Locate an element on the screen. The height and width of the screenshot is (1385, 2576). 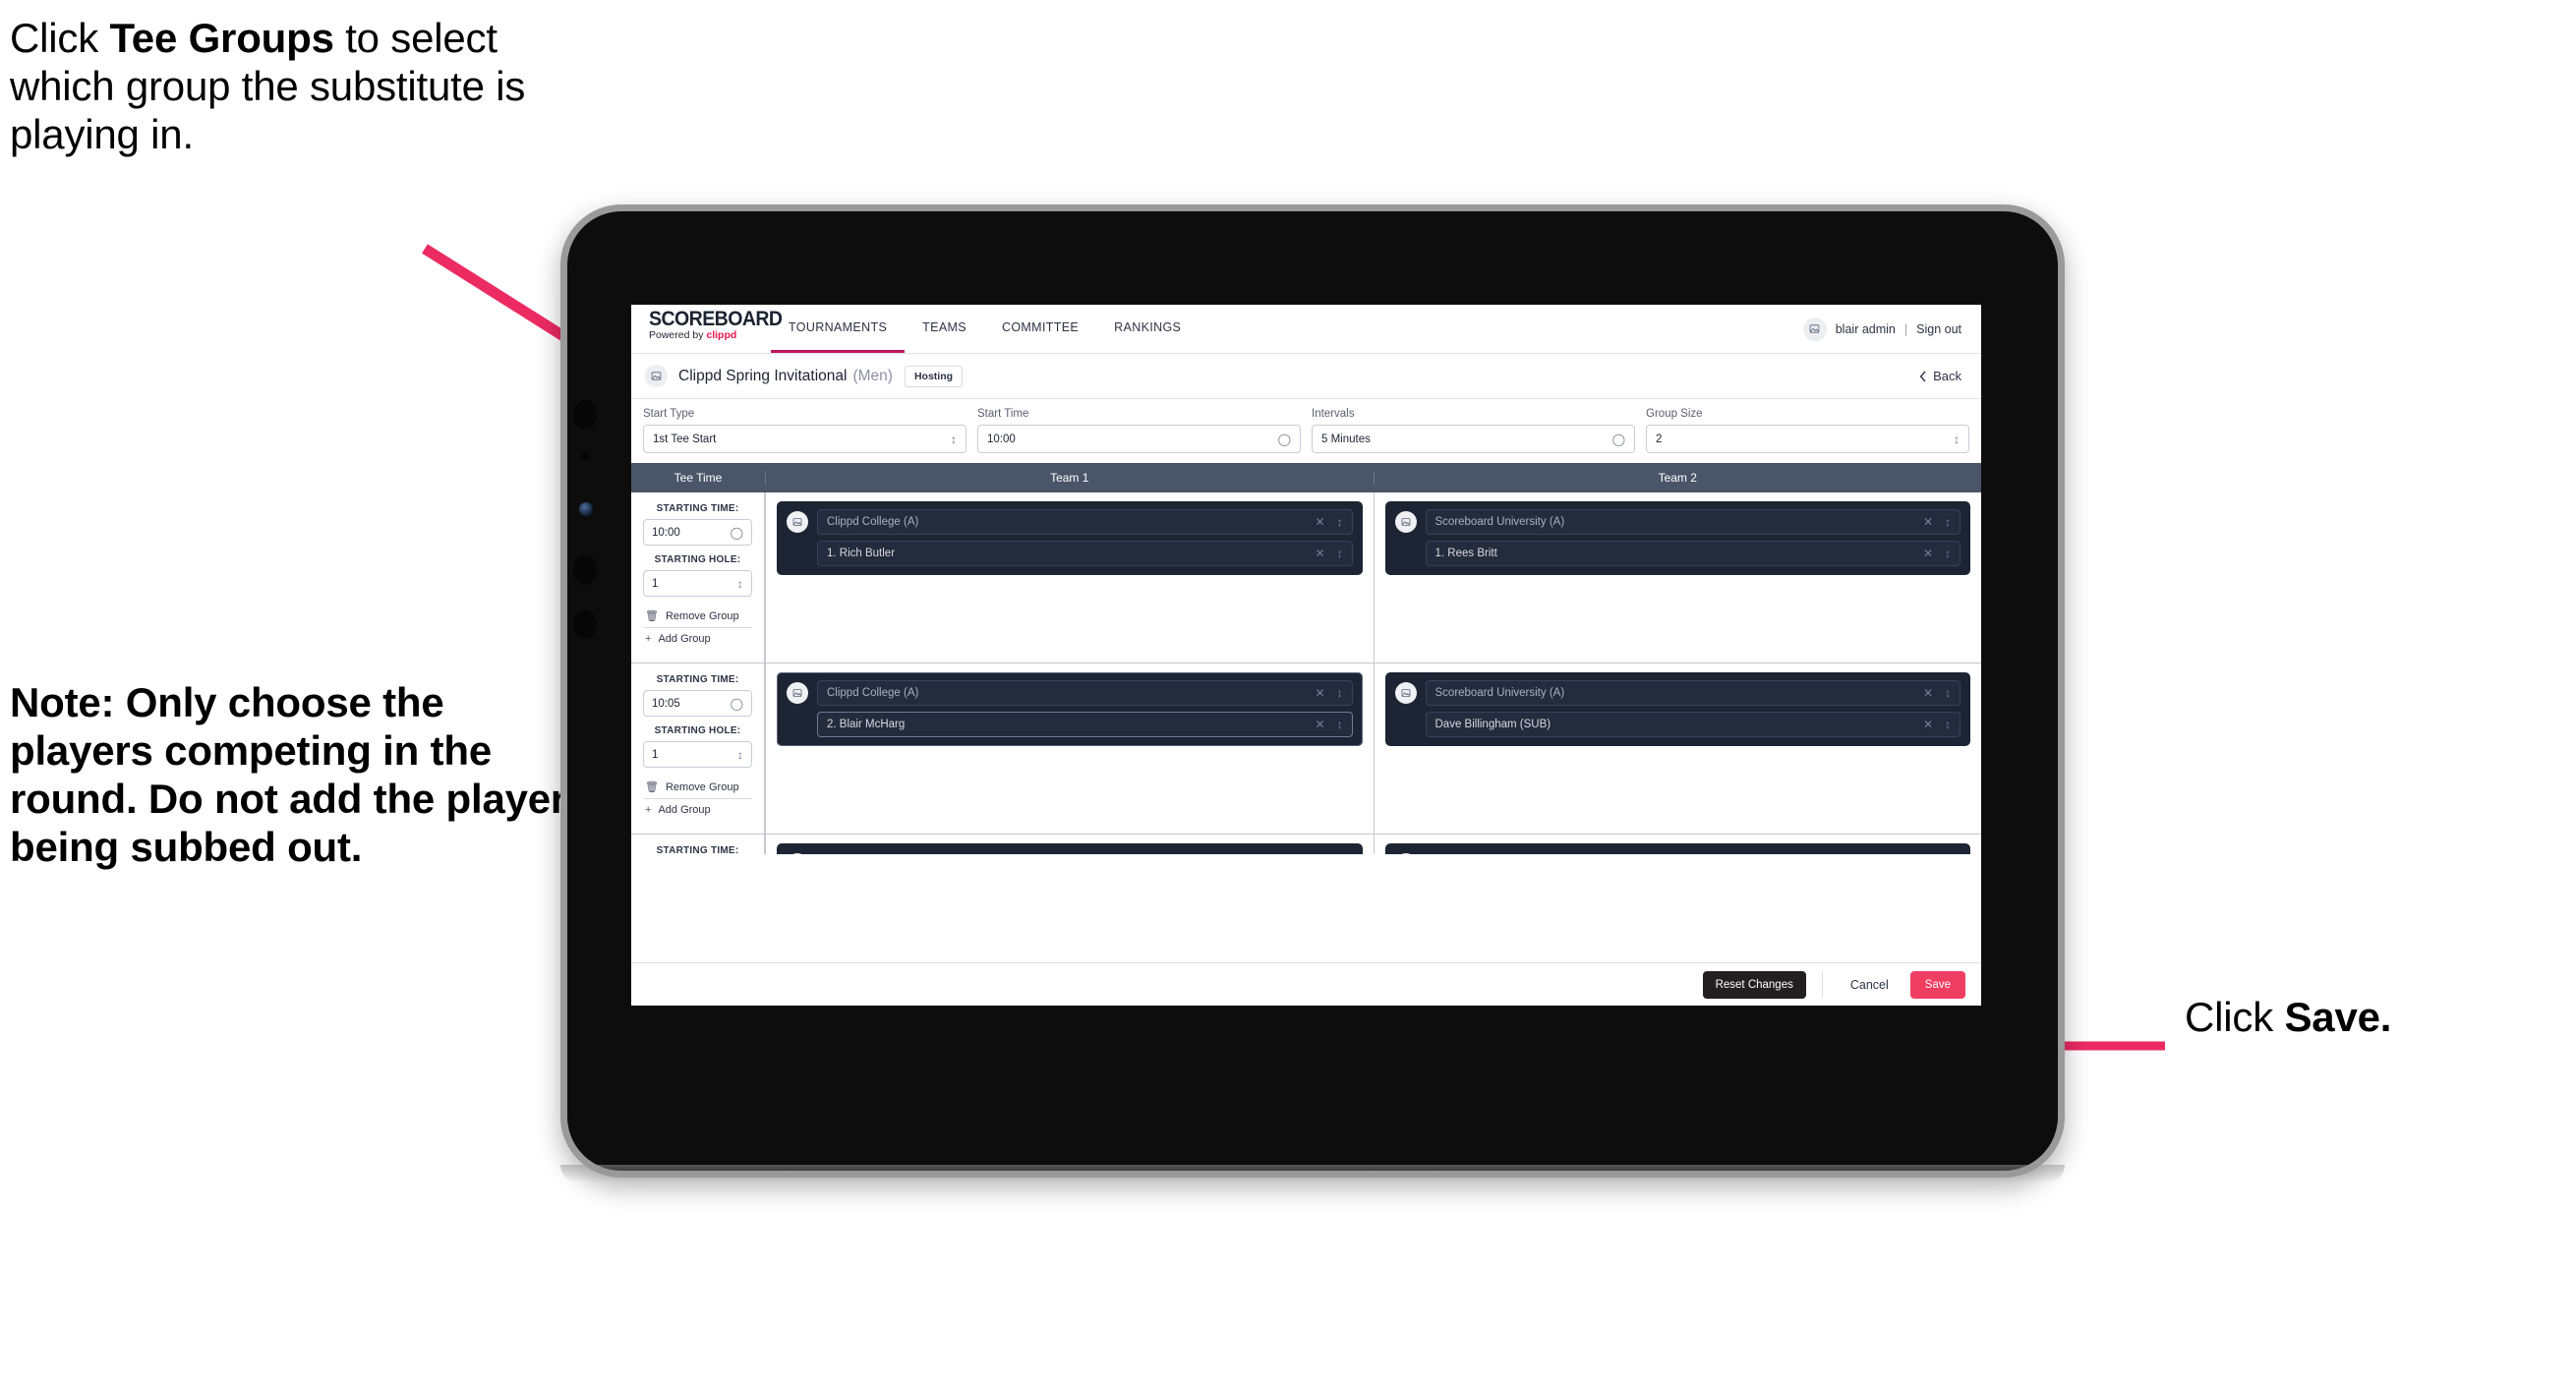
back-button: Back is located at coordinates (1940, 376).